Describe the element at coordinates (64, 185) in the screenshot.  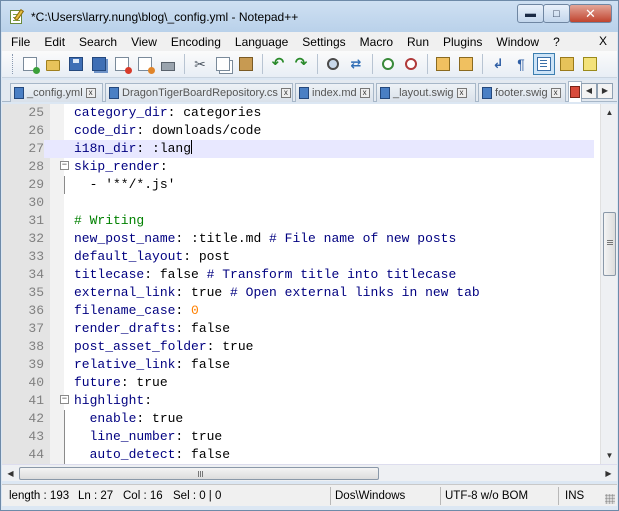
I see `fold-guide-line` at that location.